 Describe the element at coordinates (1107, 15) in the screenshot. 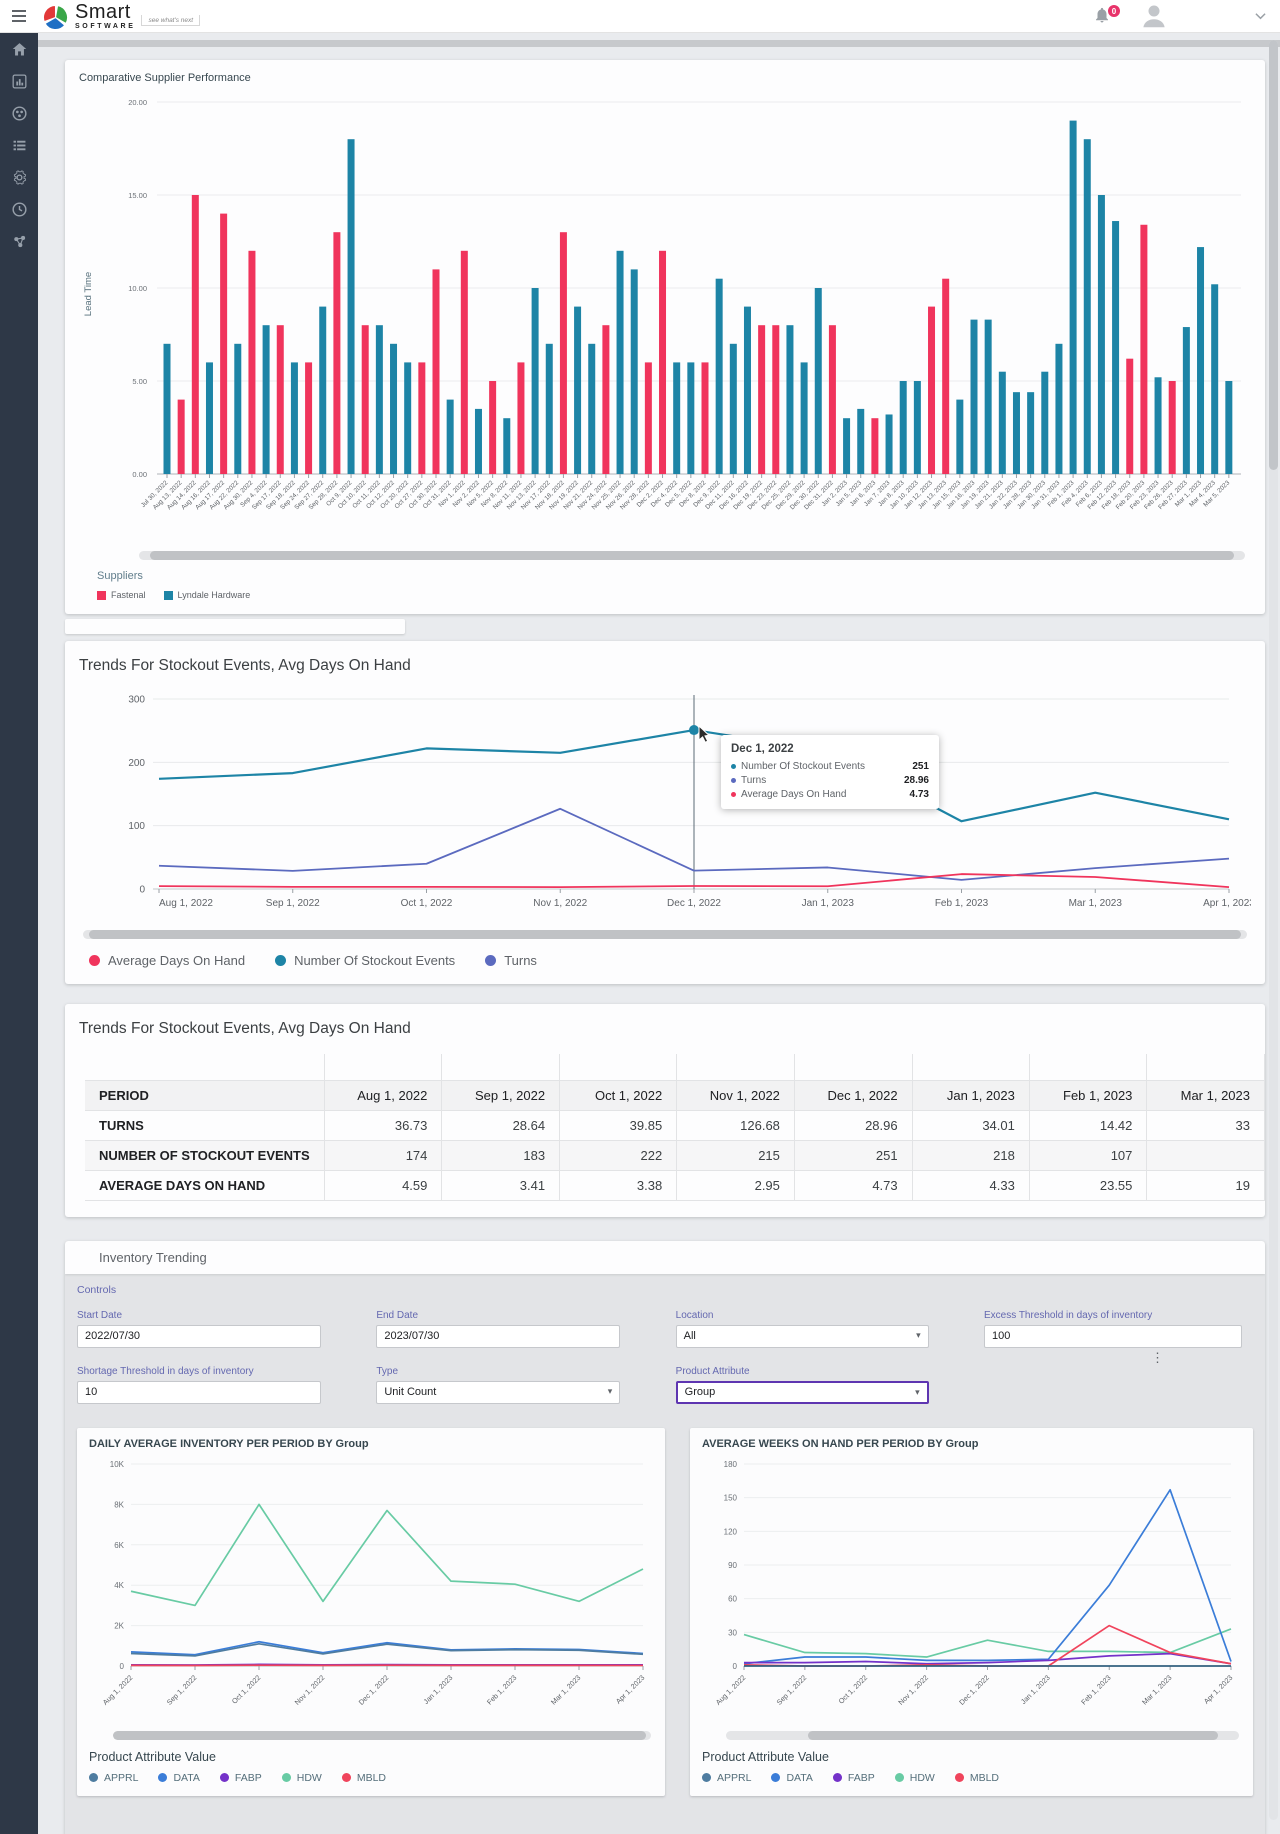

I see `notifications-button: 0` at that location.